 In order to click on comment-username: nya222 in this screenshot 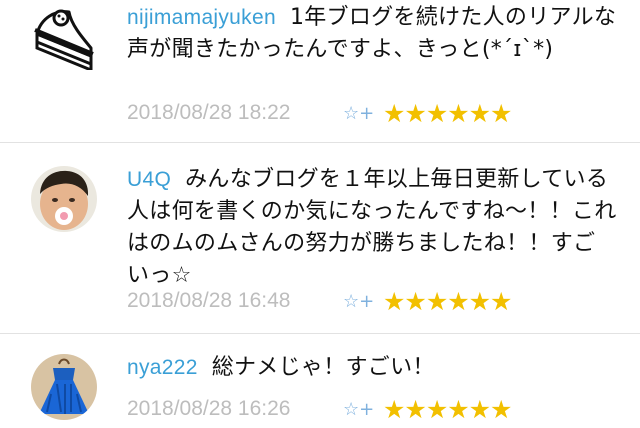, I will do `click(162, 367)`.